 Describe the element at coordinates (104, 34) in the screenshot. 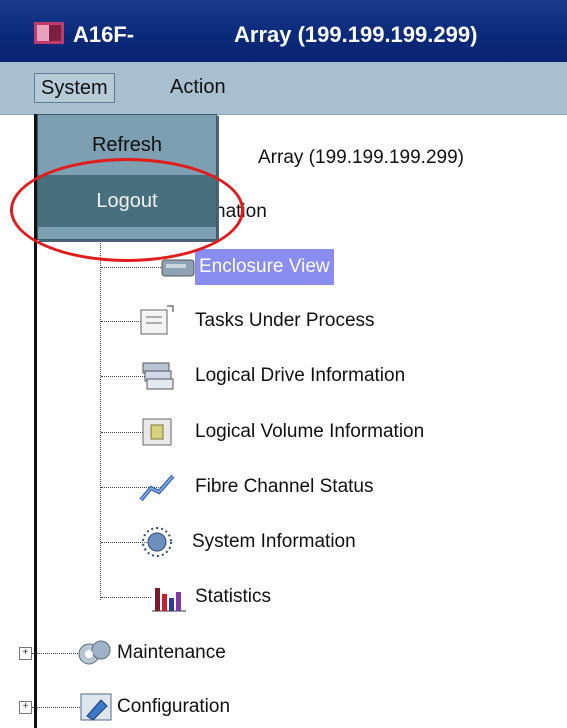

I see `window-title-app: A16F-` at that location.